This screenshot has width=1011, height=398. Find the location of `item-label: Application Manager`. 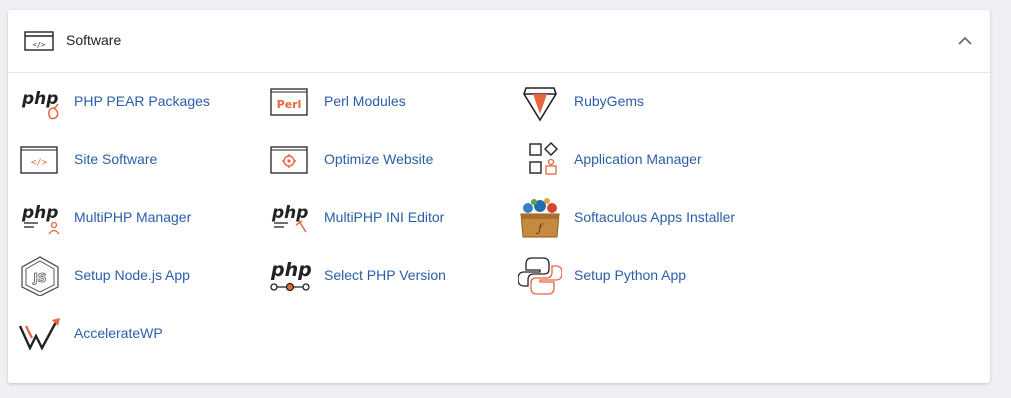

item-label: Application Manager is located at coordinates (638, 159).